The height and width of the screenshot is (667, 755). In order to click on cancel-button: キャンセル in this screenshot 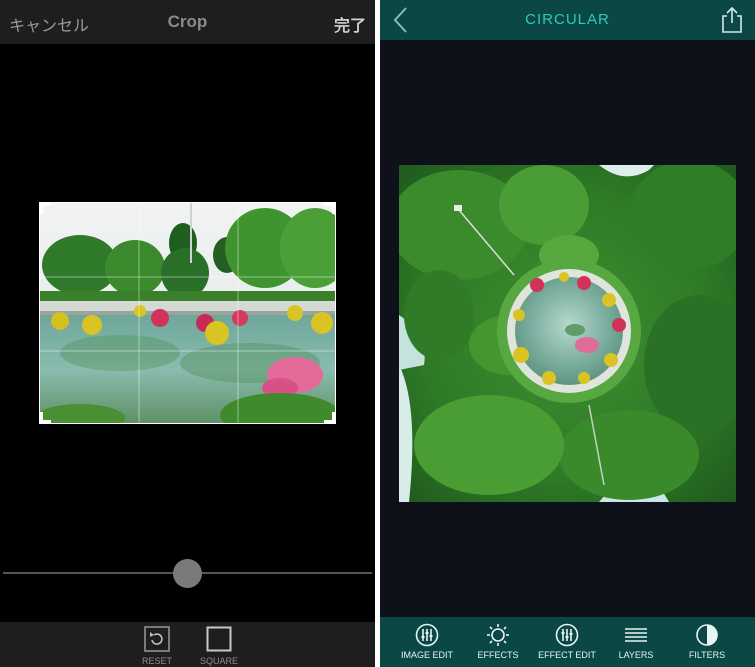, I will do `click(49, 24)`.